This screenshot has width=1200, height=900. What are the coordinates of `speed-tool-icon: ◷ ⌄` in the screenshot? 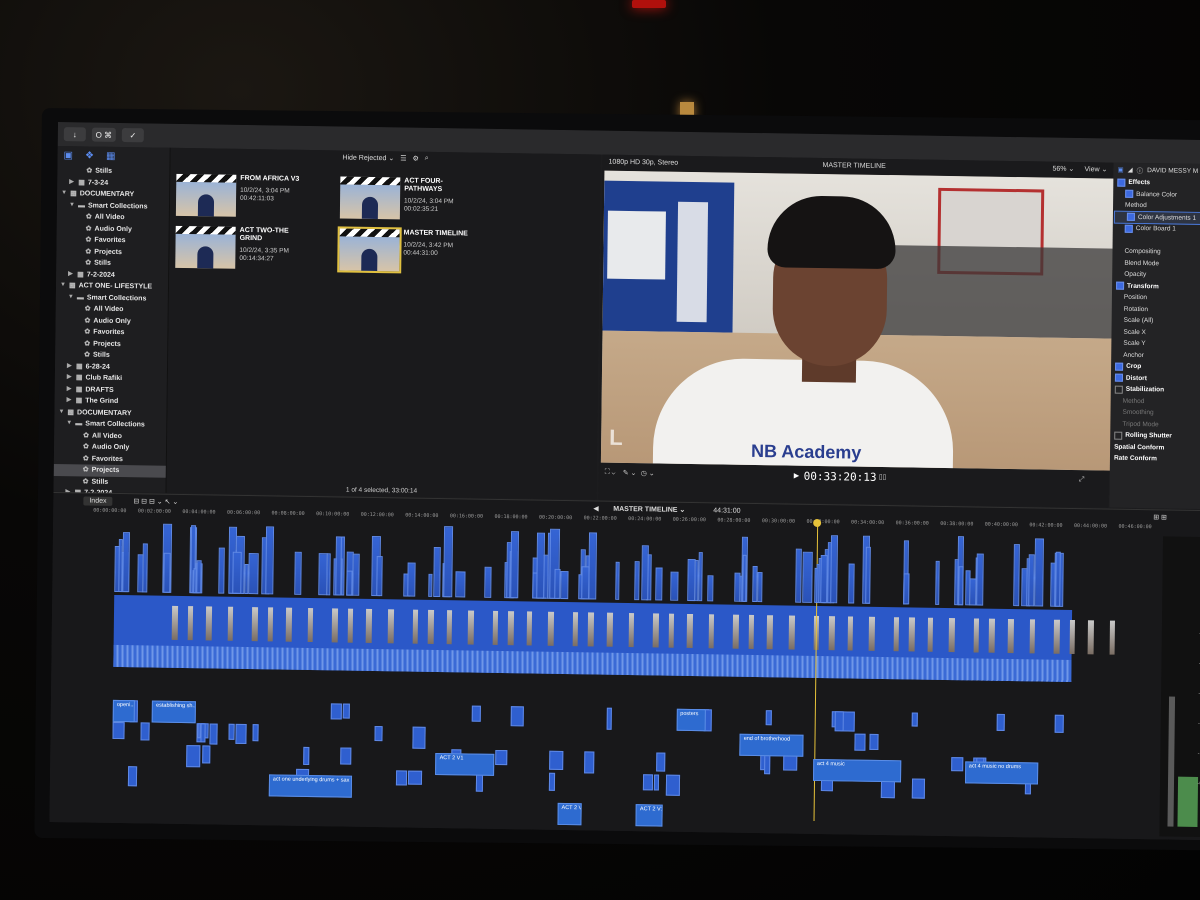 It's located at (648, 473).